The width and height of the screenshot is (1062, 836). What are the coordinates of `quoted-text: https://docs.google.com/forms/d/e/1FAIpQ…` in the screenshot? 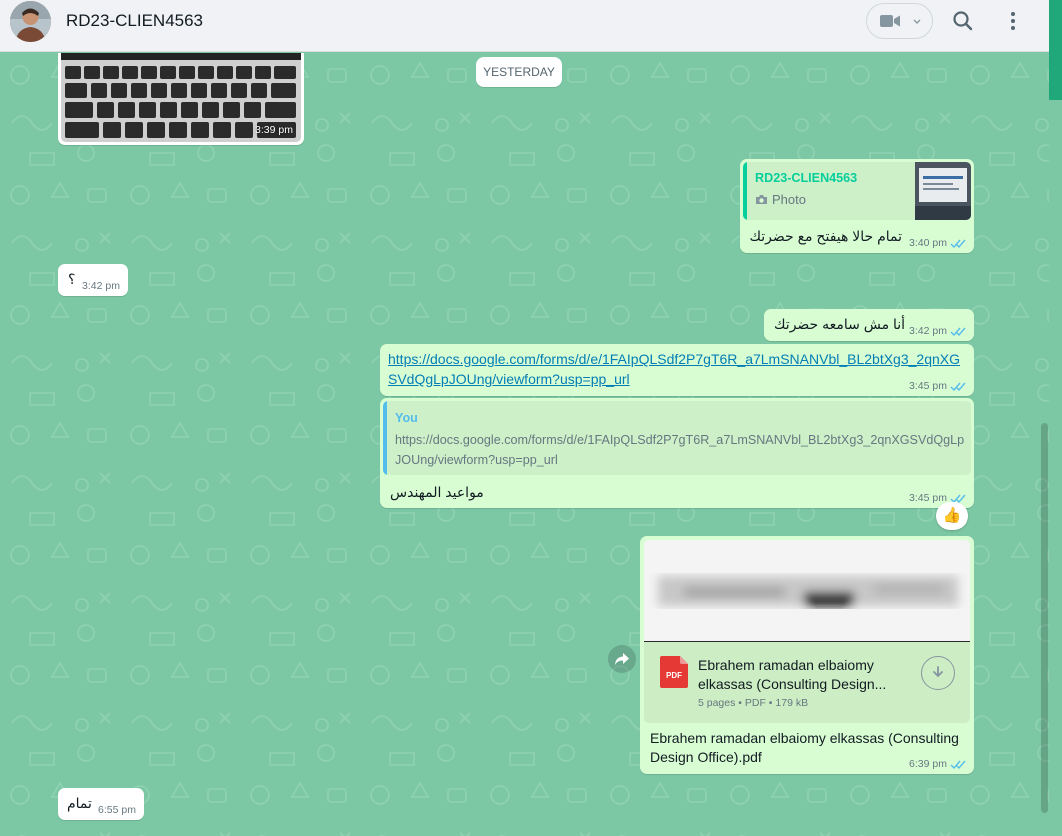 It's located at (680, 450).